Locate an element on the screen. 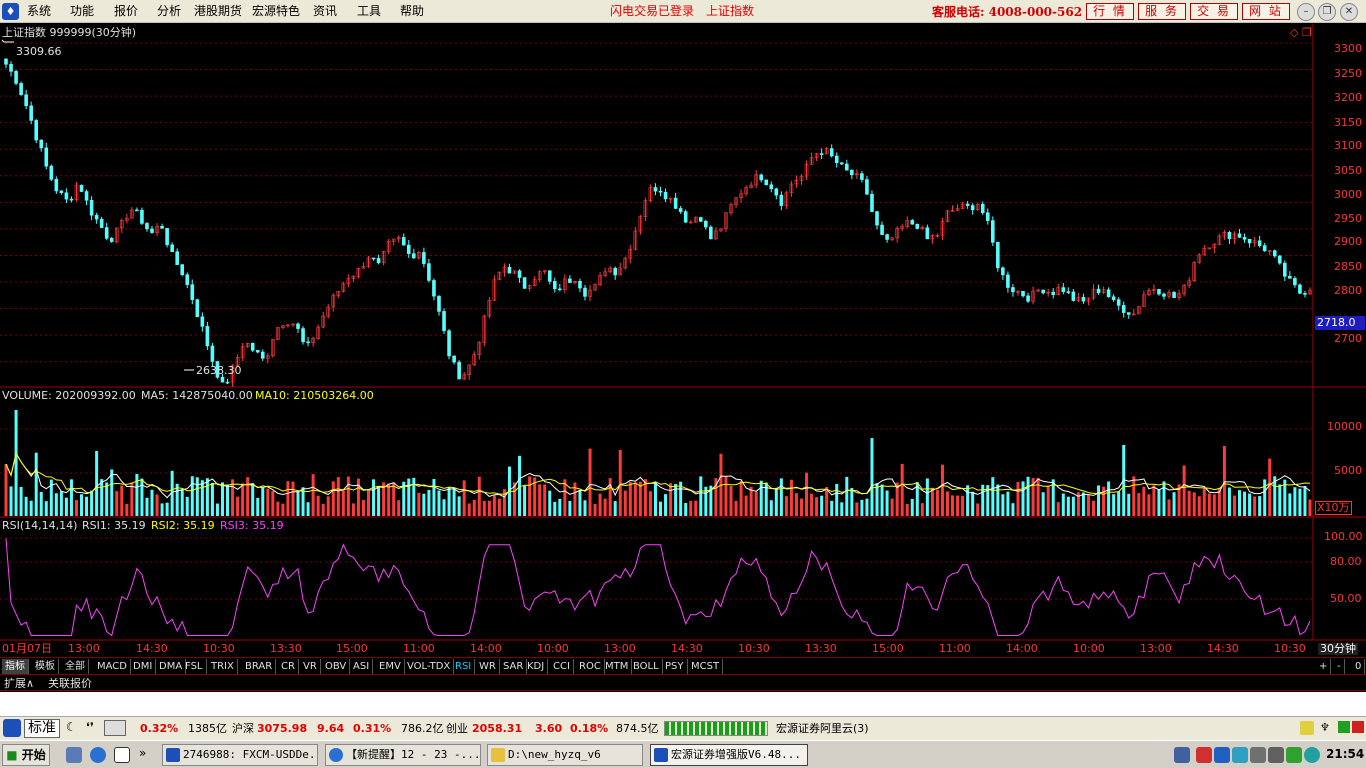 This screenshot has width=1366, height=768. trade-button: 交 易 is located at coordinates (1214, 11).